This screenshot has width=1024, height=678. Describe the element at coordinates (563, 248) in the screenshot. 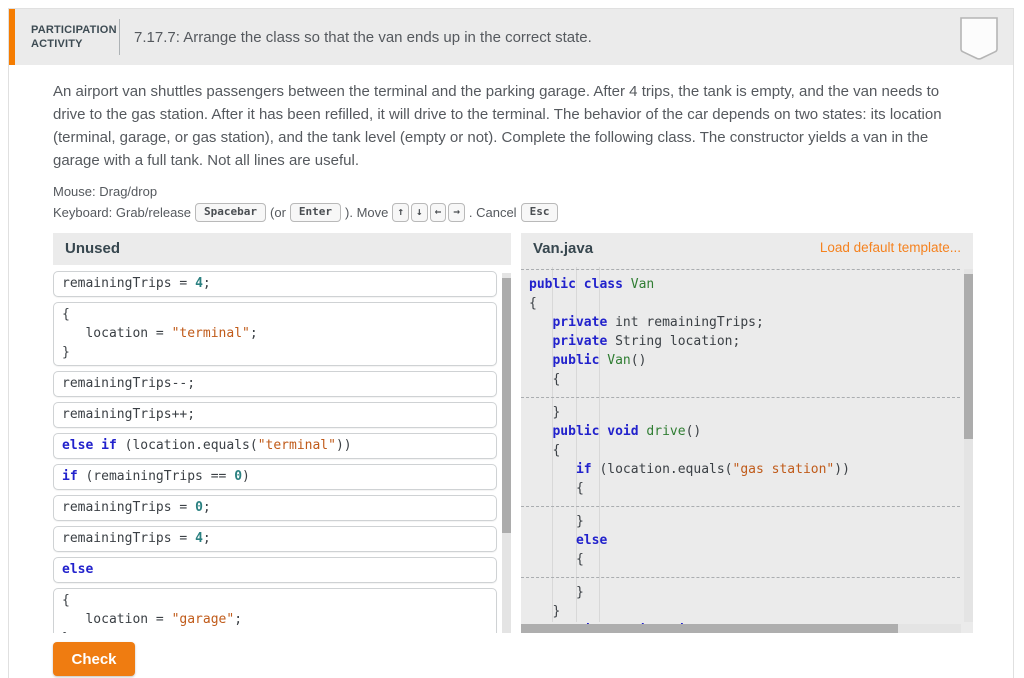

I see `vanjava-panel-title: Van.java` at that location.